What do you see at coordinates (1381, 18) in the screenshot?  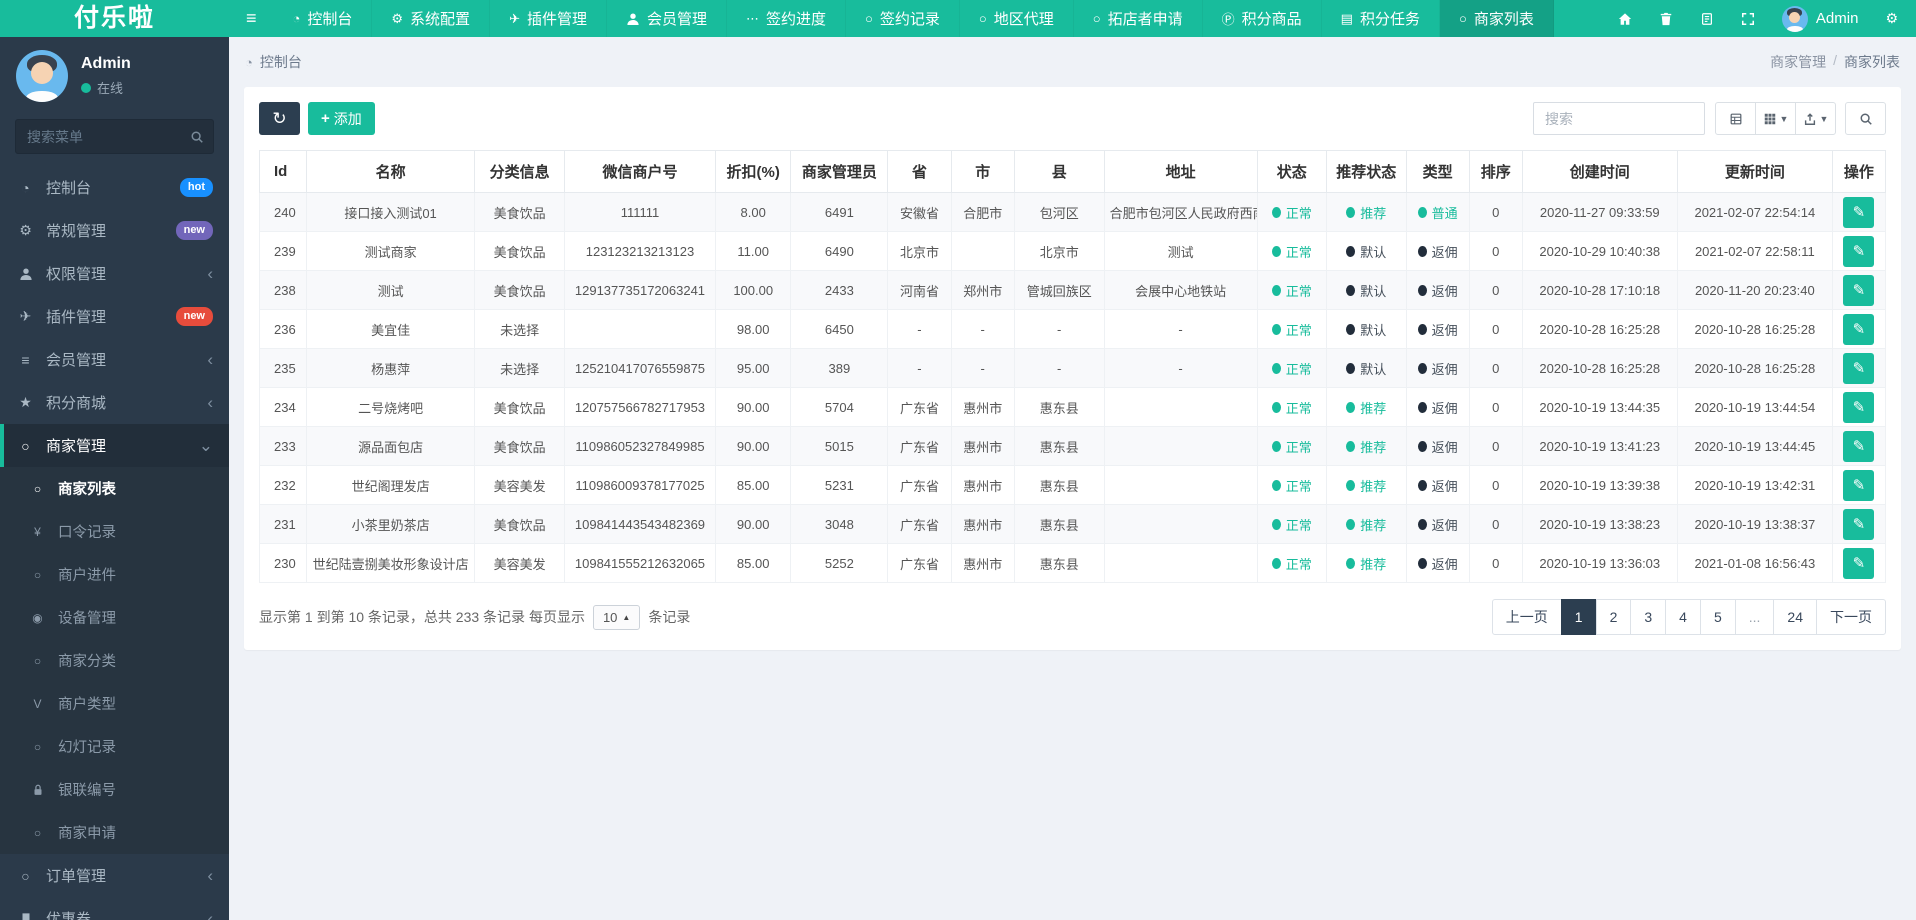 I see `top-nav-item: ▤ 积分任务` at bounding box center [1381, 18].